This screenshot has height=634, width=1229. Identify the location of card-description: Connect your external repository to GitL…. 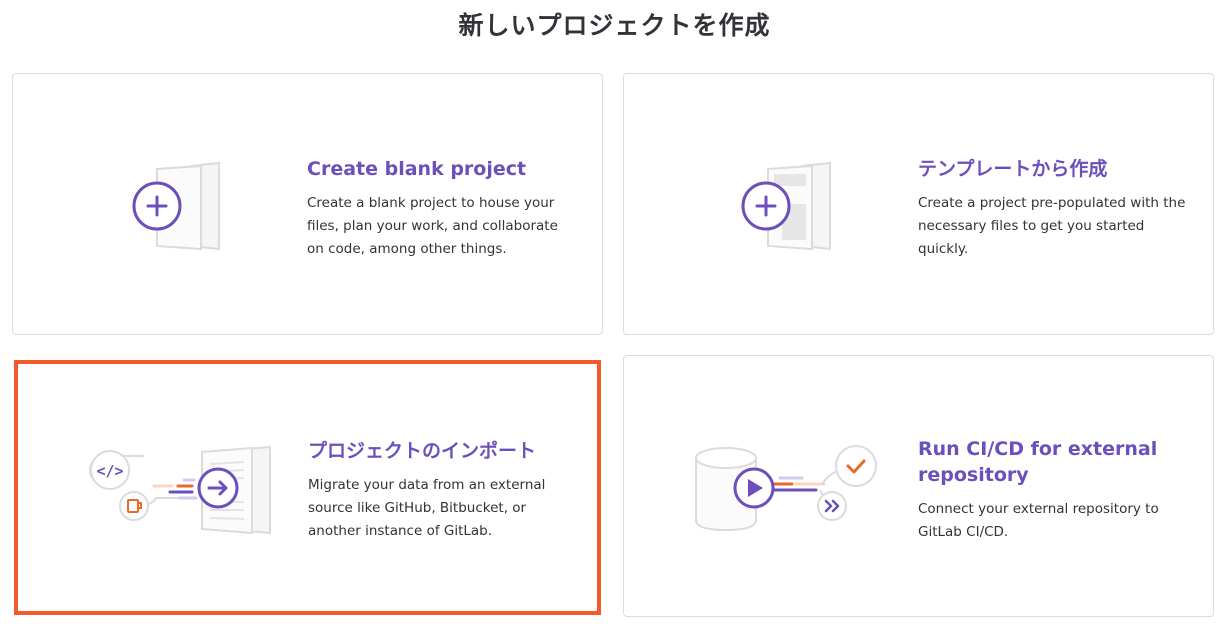
(1038, 520).